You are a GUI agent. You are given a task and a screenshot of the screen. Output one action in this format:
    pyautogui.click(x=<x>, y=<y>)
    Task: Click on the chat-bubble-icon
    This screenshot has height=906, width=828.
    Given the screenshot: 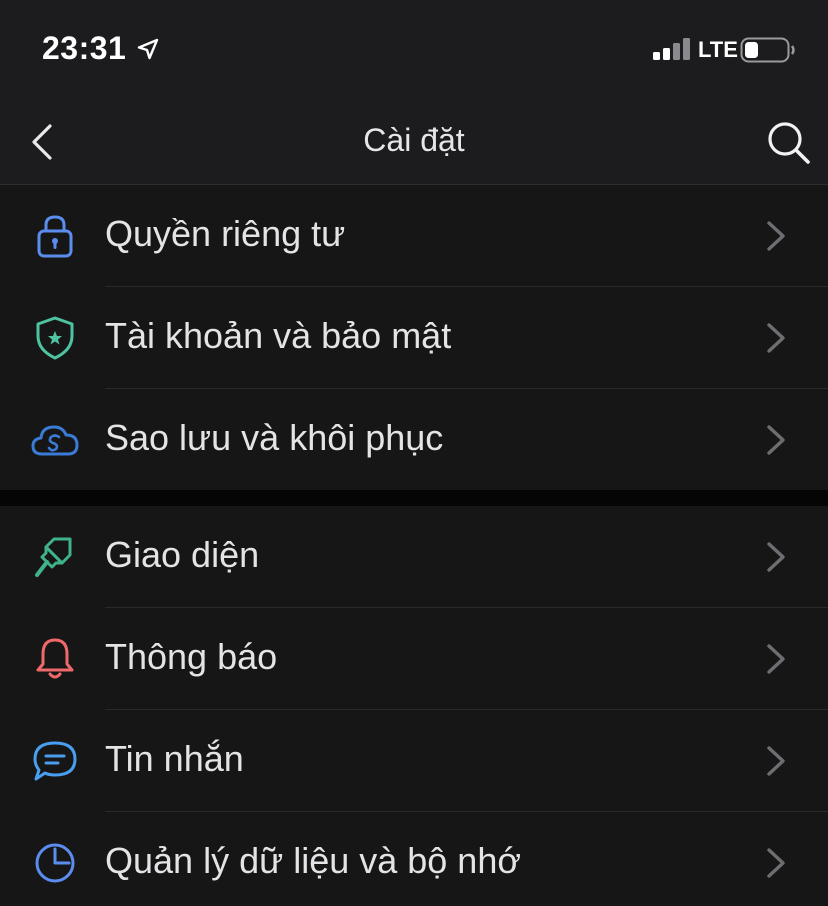 What is the action you would take?
    pyautogui.click(x=55, y=761)
    